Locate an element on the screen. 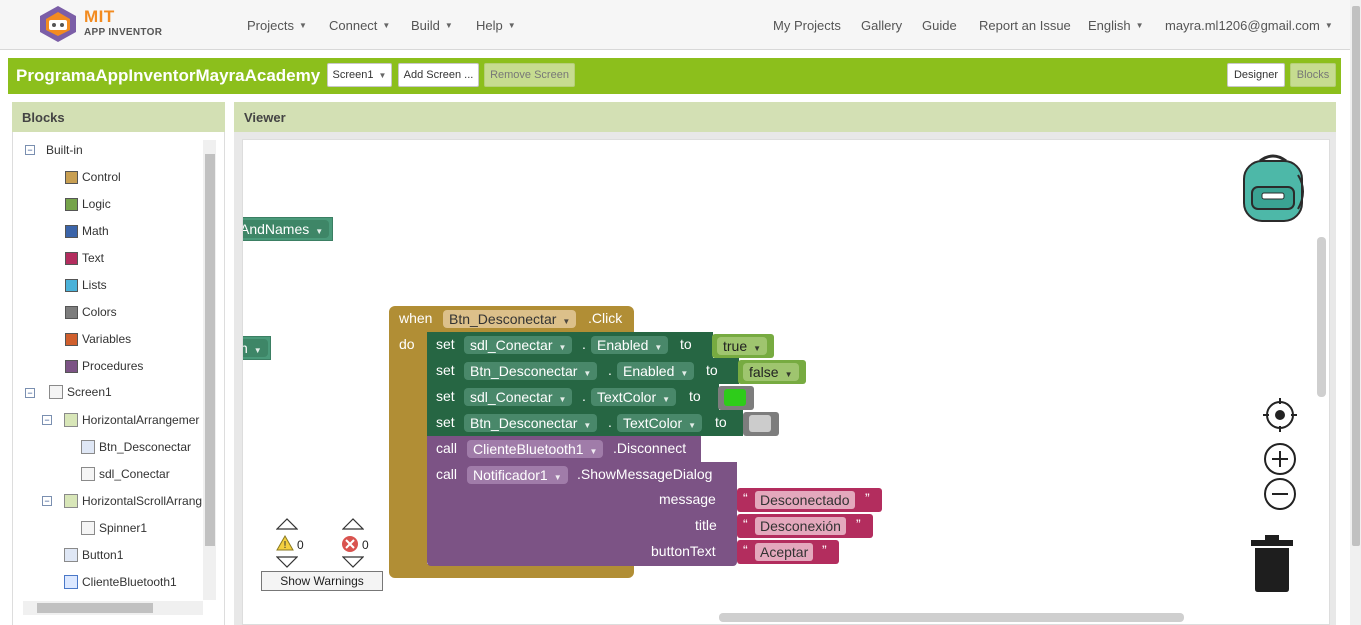  warnings-next-arrow-icon is located at coordinates (287, 562).